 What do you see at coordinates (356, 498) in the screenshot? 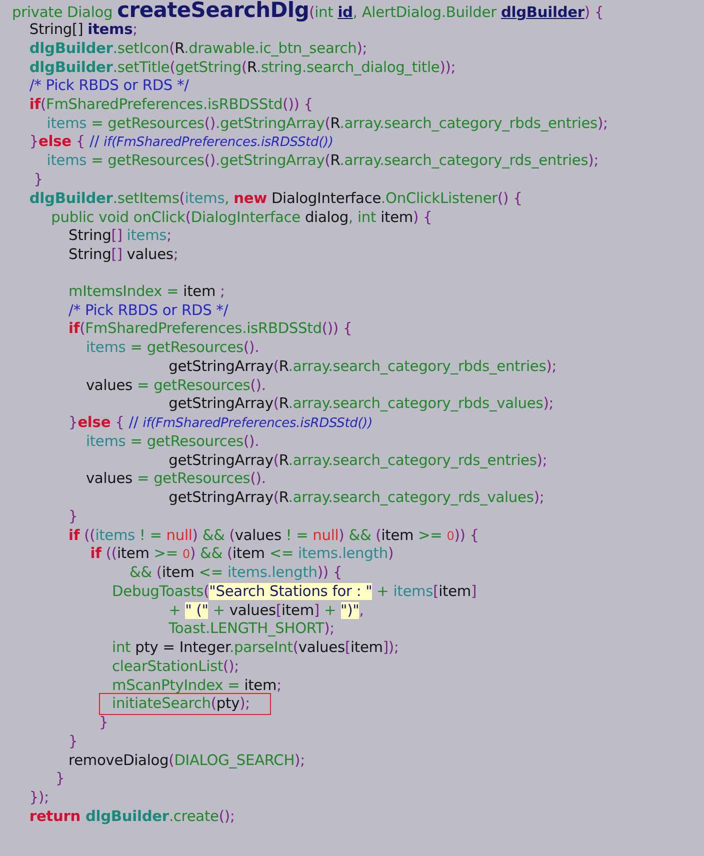
I see `code-line: getStringArray(R.array.search_category_rds_values);` at bounding box center [356, 498].